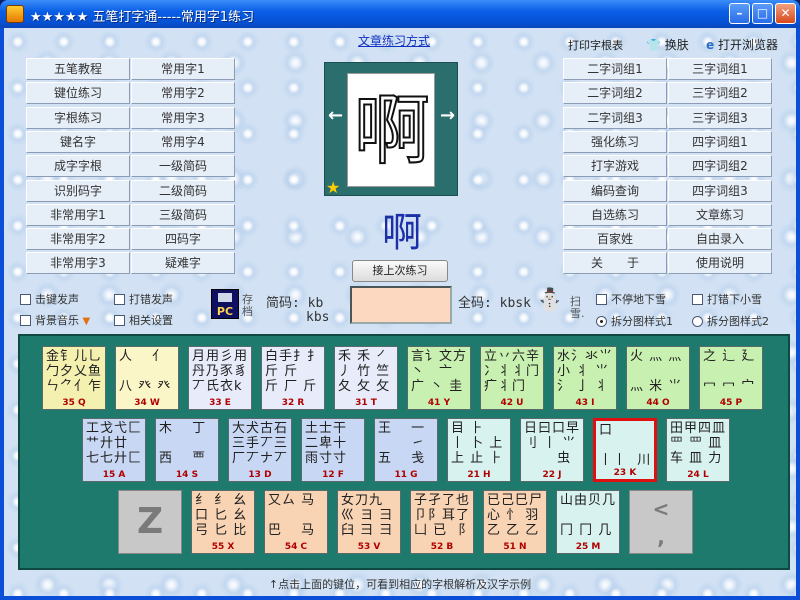  Describe the element at coordinates (183, 141) in the screenshot. I see `left-menu-item: 常用字4` at that location.